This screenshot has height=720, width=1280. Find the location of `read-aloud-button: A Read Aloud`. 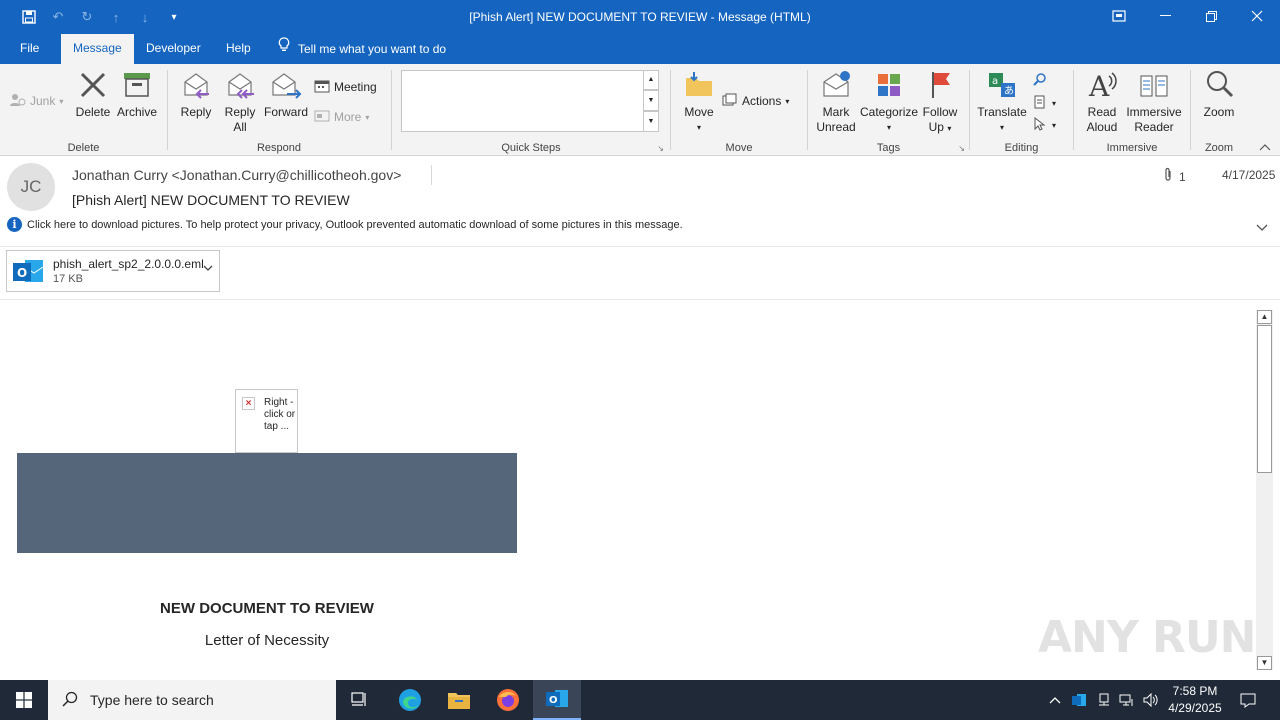

read-aloud-button: A Read Aloud is located at coordinates (1102, 101).